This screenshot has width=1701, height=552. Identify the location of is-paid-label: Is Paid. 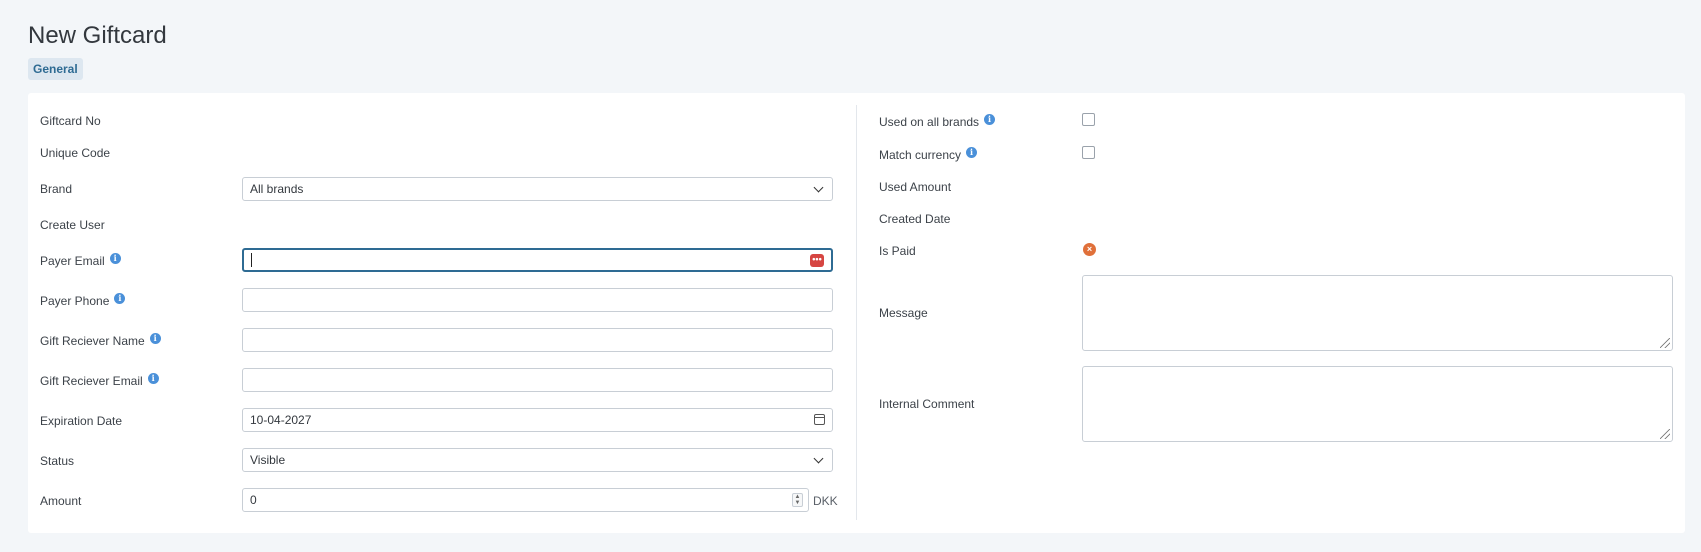
(897, 251).